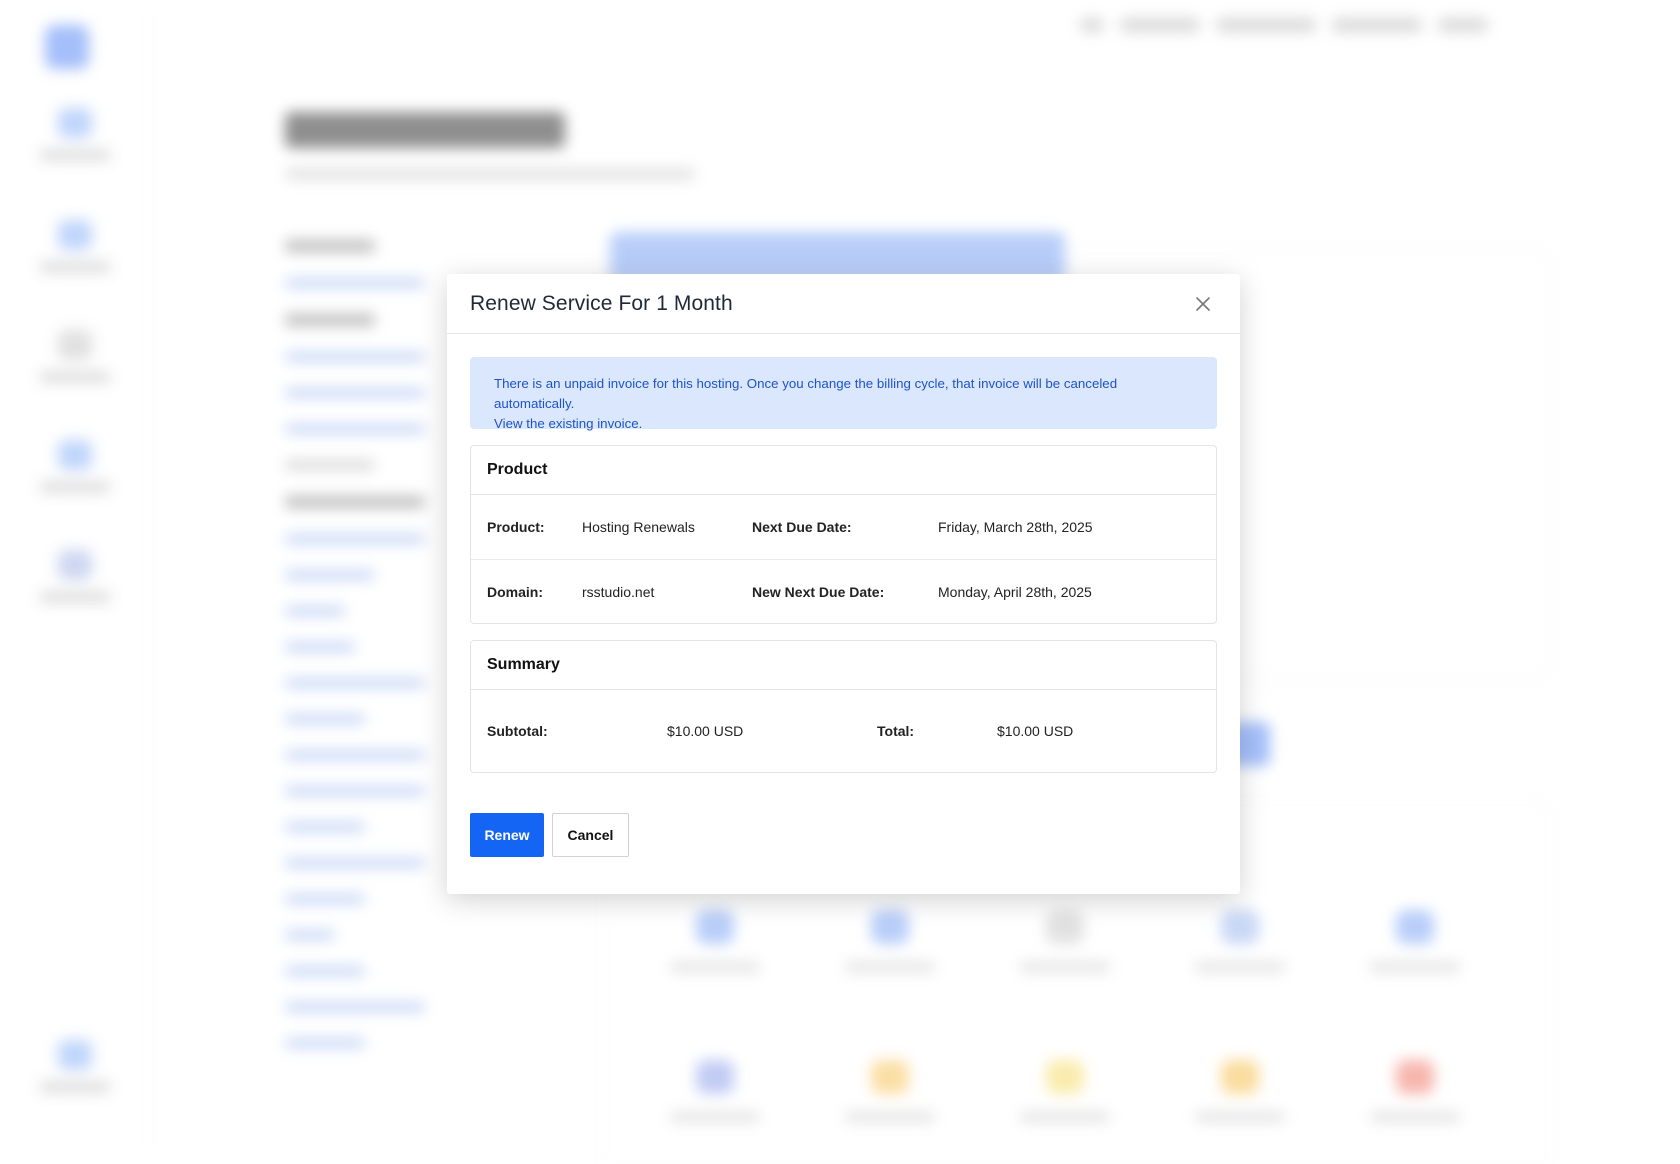 The width and height of the screenshot is (1680, 1164). Describe the element at coordinates (843, 304) in the screenshot. I see `modal-header: Renew Service For 1 Month` at that location.